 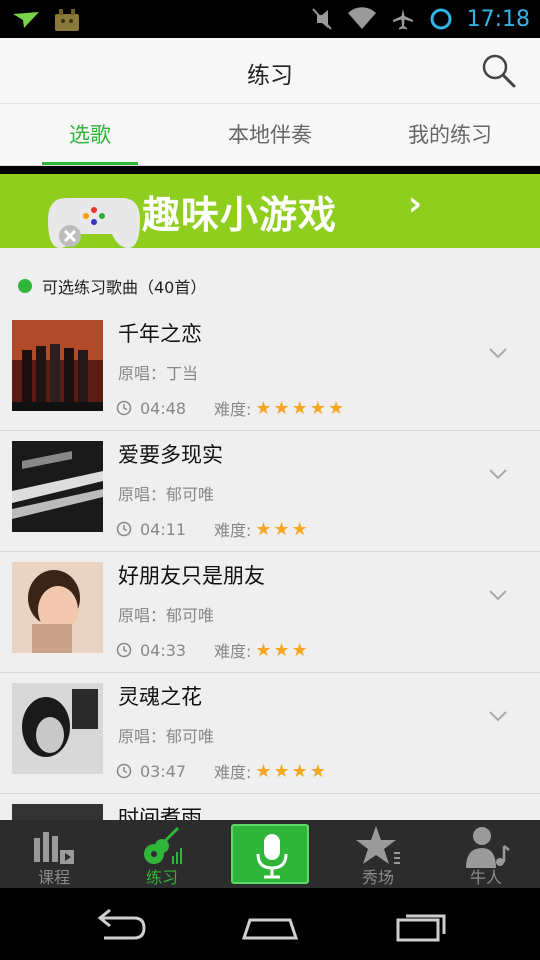 What do you see at coordinates (53, 877) in the screenshot?
I see `nav-course-label: 课程` at bounding box center [53, 877].